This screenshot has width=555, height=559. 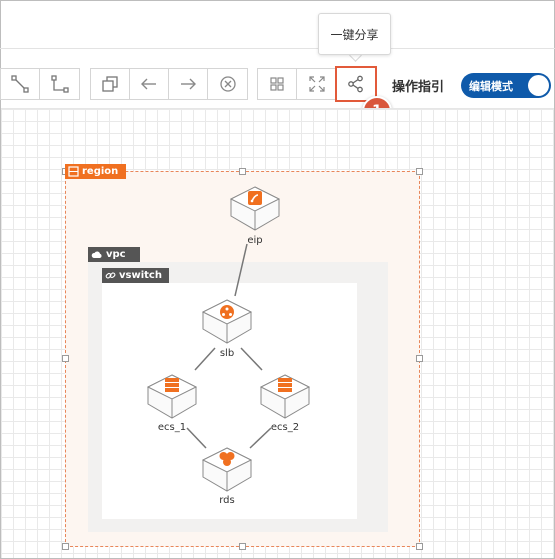 What do you see at coordinates (227, 322) in the screenshot?
I see `slb-node` at bounding box center [227, 322].